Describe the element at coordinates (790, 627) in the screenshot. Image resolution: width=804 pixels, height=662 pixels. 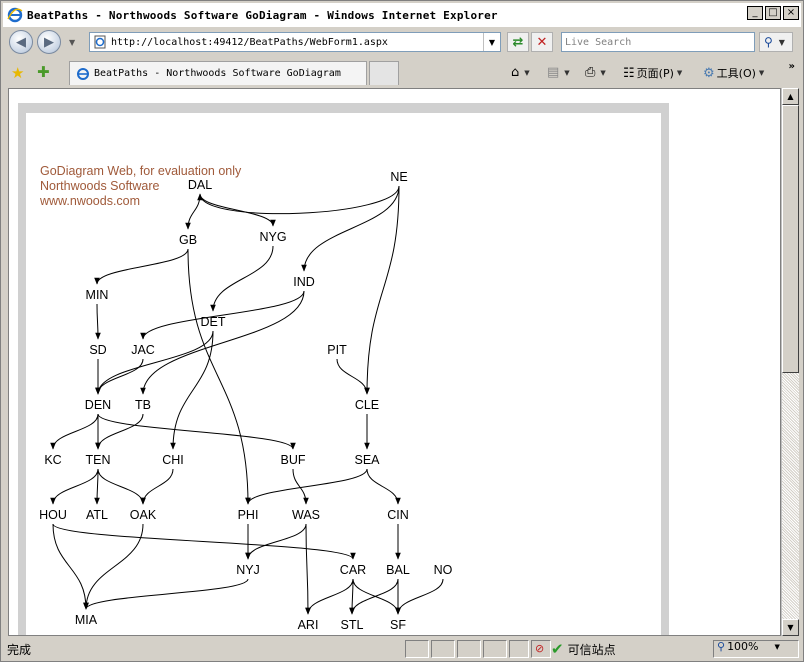
I see `scroll-down-button: ▼` at that location.